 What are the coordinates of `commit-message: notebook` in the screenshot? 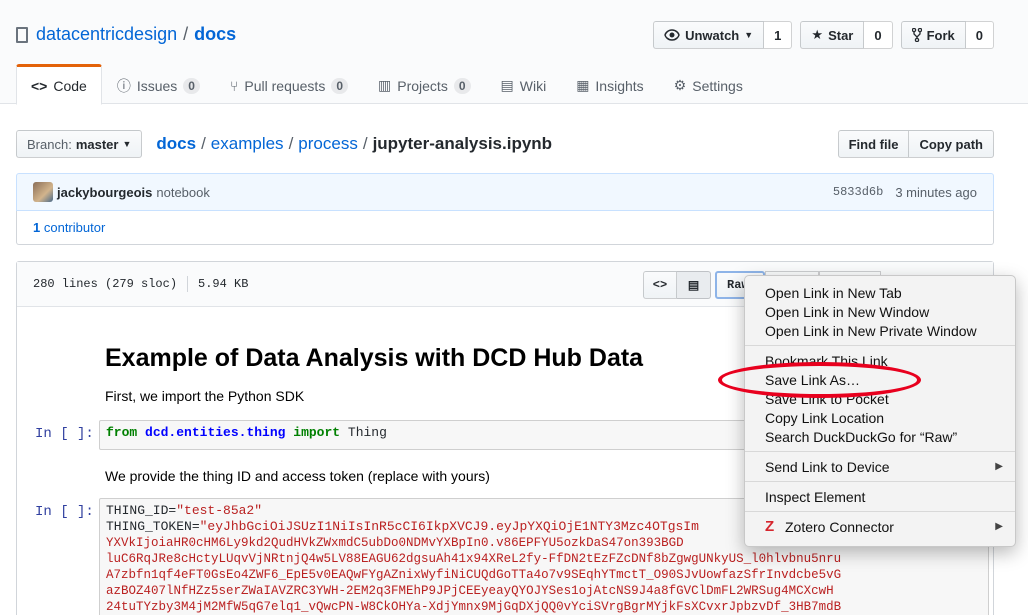 It's located at (183, 192).